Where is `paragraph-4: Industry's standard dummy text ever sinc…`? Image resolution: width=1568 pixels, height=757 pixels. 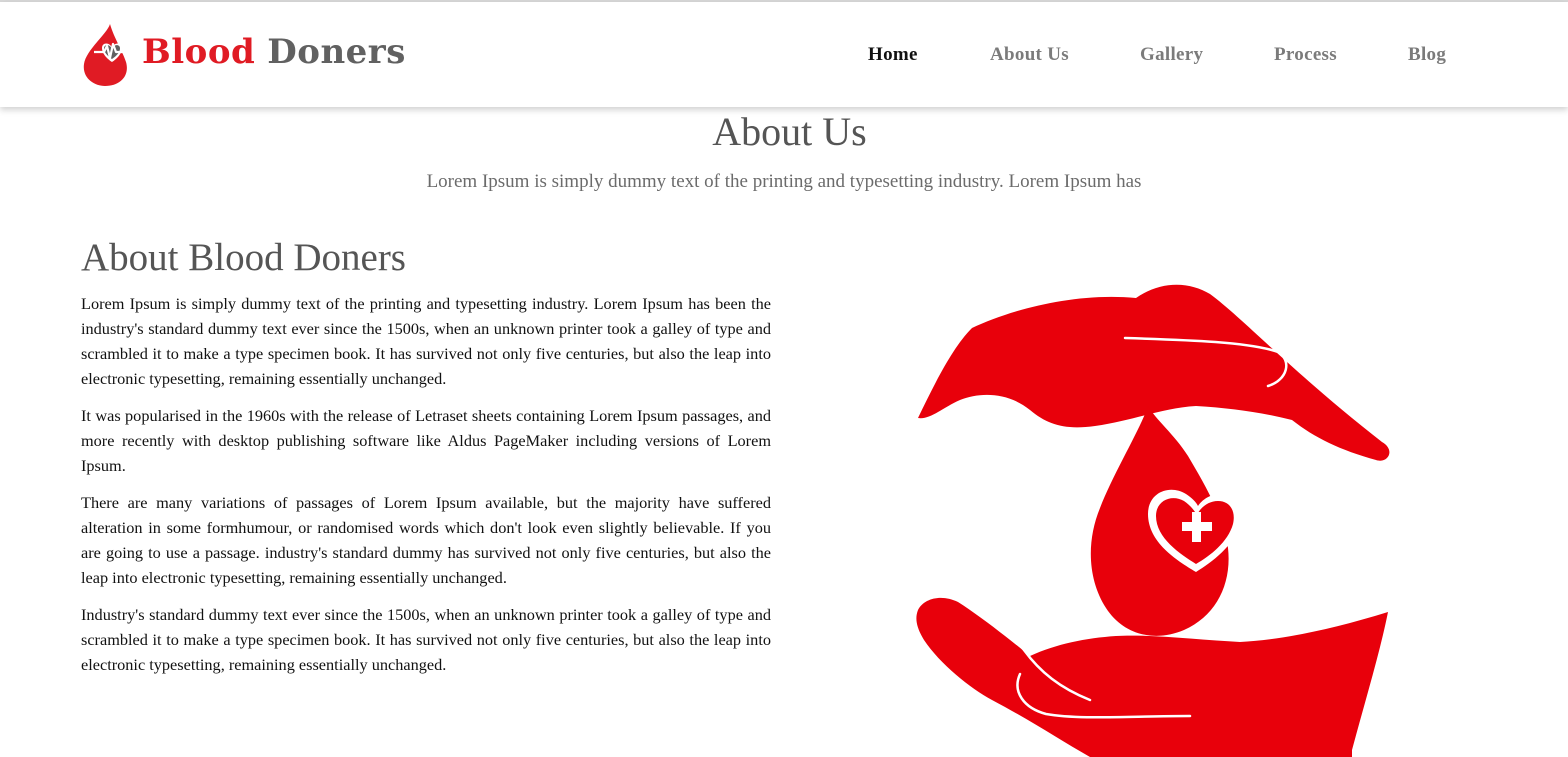
paragraph-4: Industry's standard dummy text ever sinc… is located at coordinates (426, 639).